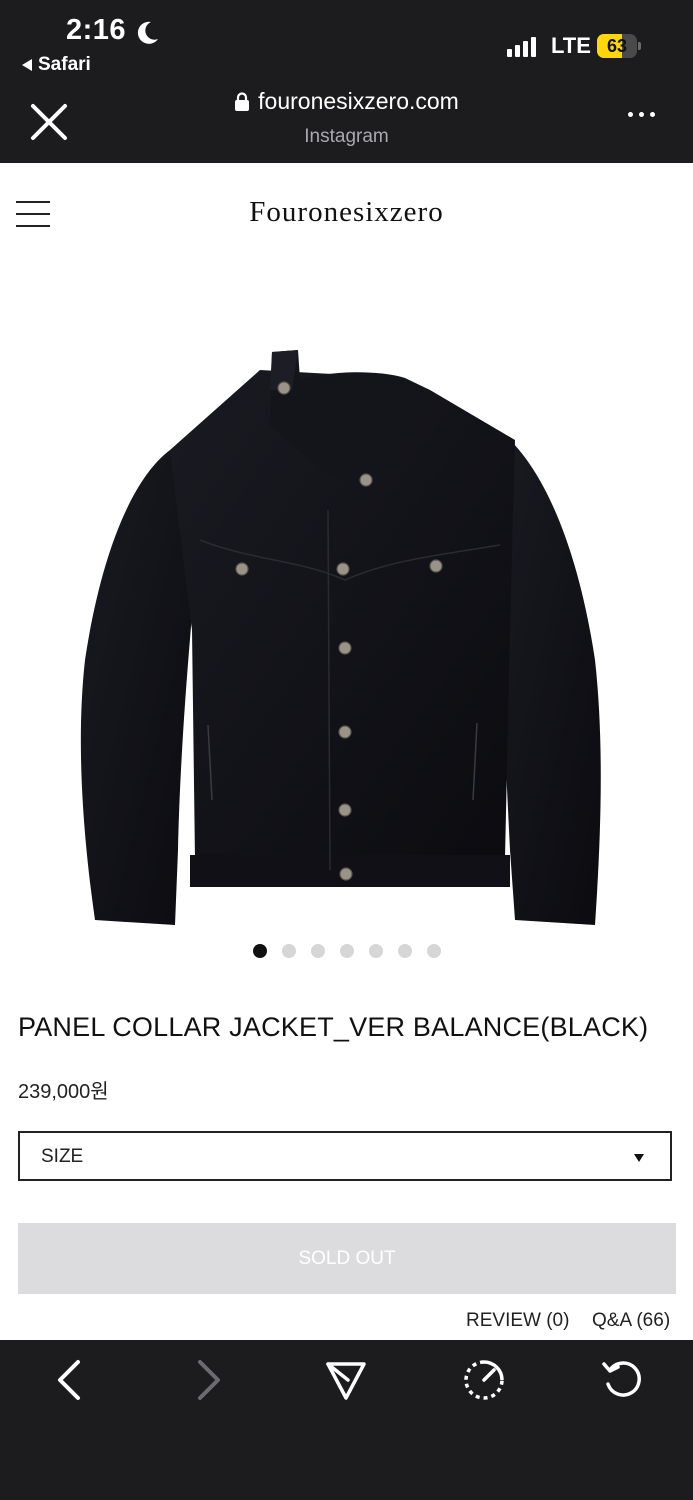 The width and height of the screenshot is (693, 1500). What do you see at coordinates (208, 1380) in the screenshot?
I see `forward-icon` at bounding box center [208, 1380].